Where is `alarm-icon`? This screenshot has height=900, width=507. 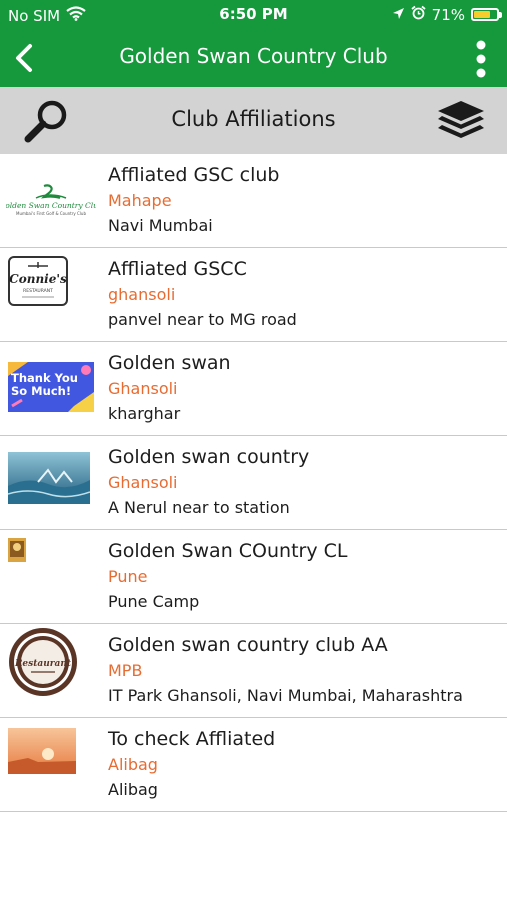 alarm-icon is located at coordinates (418, 14).